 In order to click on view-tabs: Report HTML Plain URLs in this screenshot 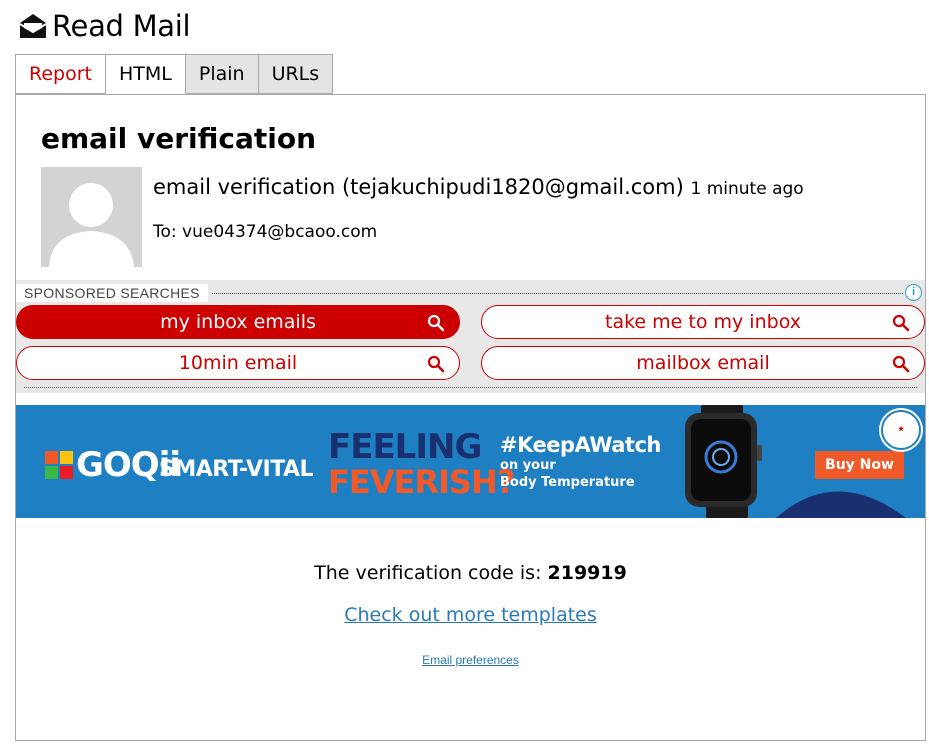, I will do `click(174, 74)`.